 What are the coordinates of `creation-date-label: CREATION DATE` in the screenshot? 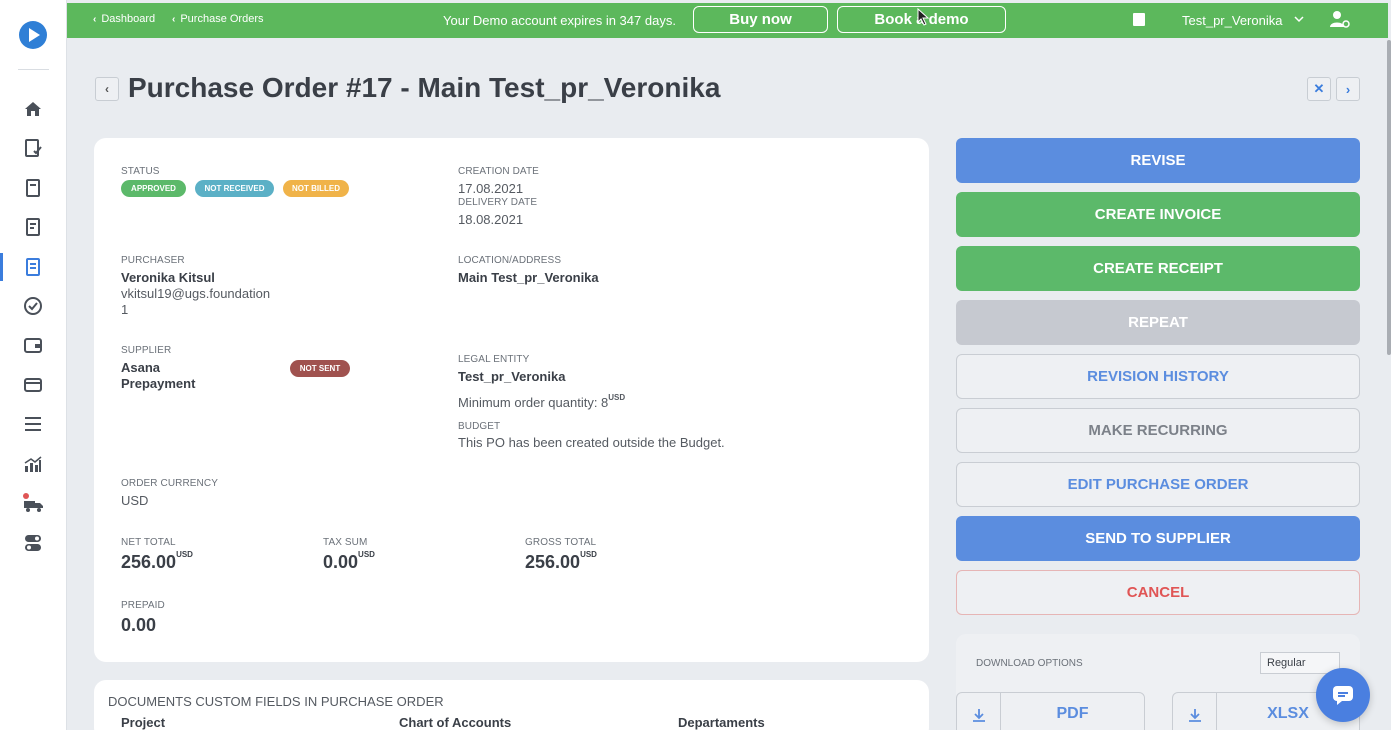 It's located at (498, 171).